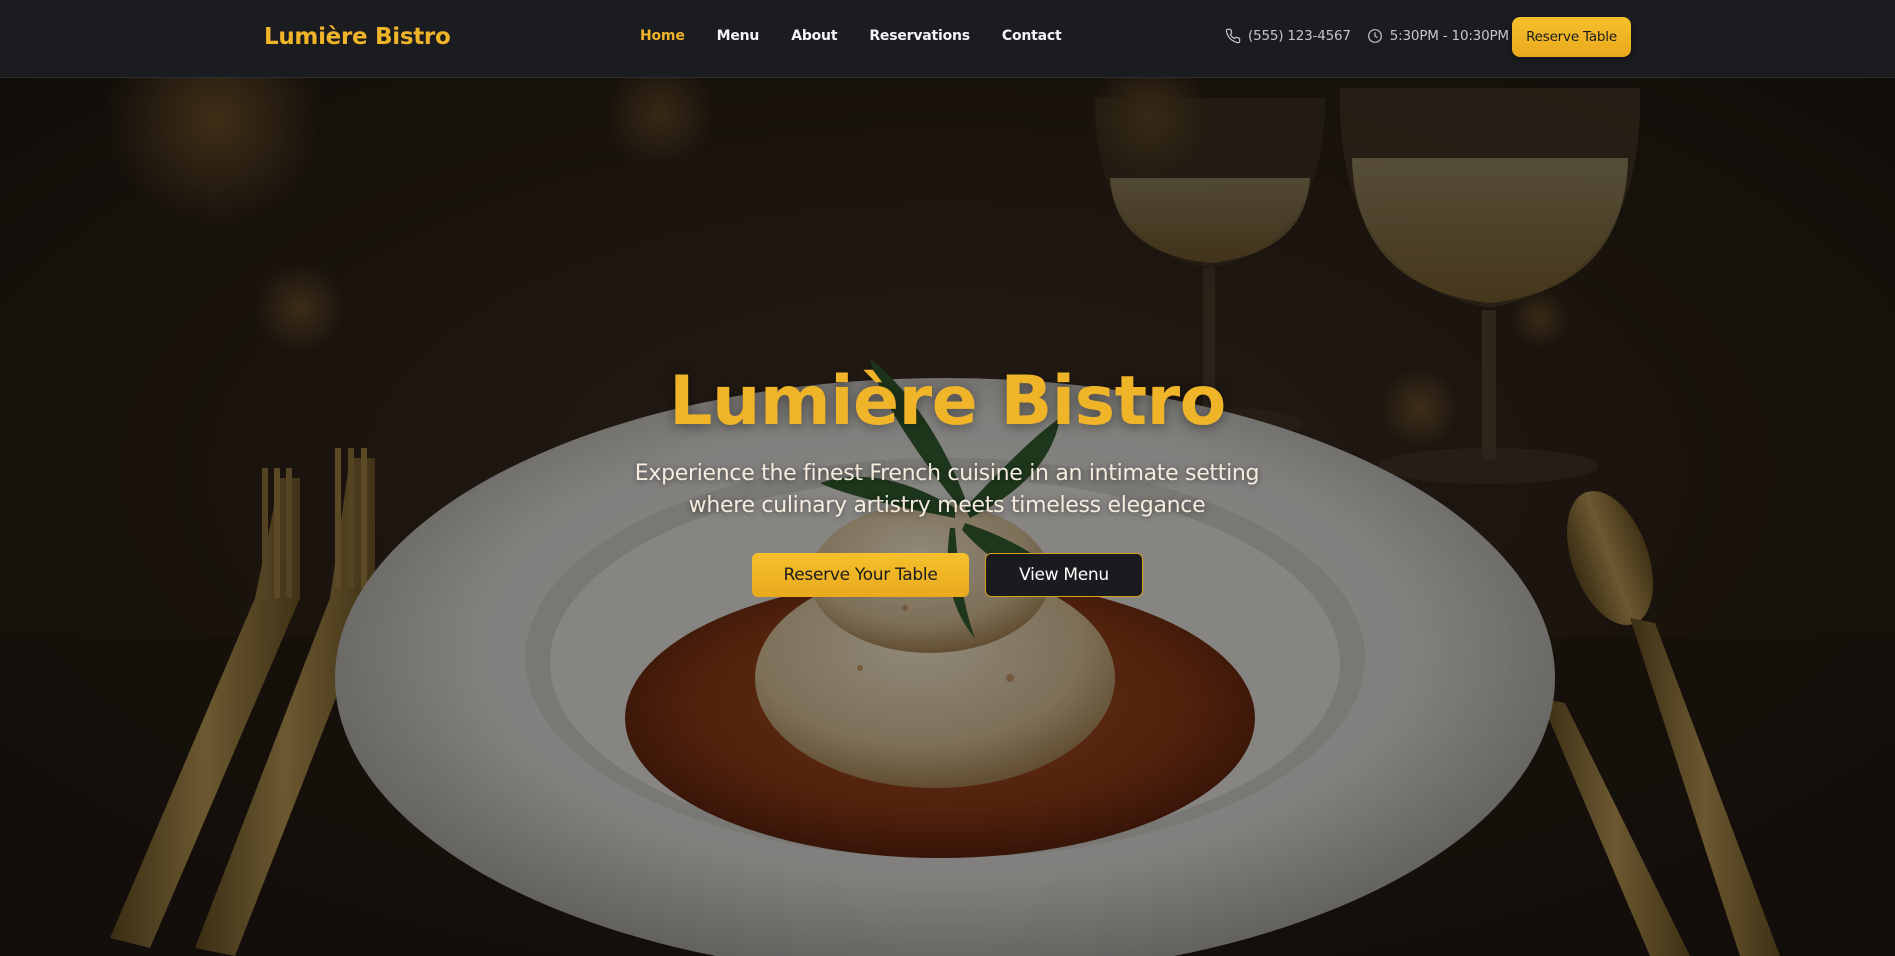  I want to click on nav-contact: Contact, so click(1032, 36).